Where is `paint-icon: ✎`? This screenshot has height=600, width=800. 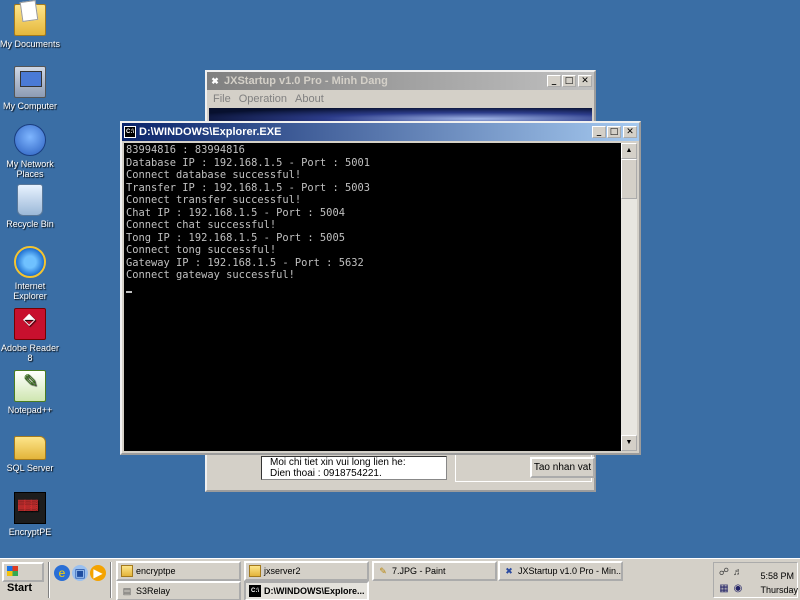 paint-icon: ✎ is located at coordinates (383, 571).